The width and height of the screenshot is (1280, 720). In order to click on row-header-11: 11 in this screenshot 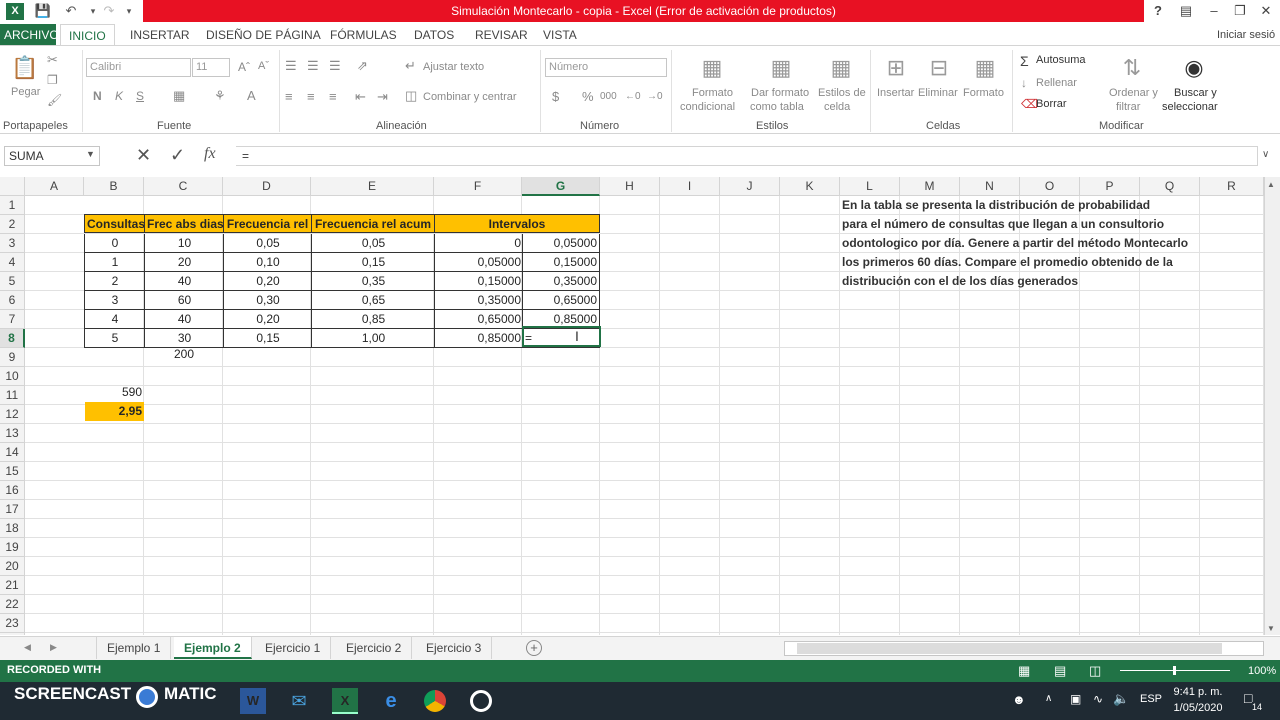, I will do `click(12, 395)`.